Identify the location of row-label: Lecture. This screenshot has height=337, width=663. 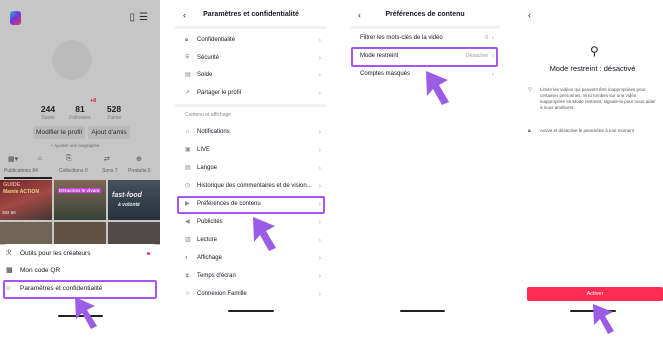
(207, 240).